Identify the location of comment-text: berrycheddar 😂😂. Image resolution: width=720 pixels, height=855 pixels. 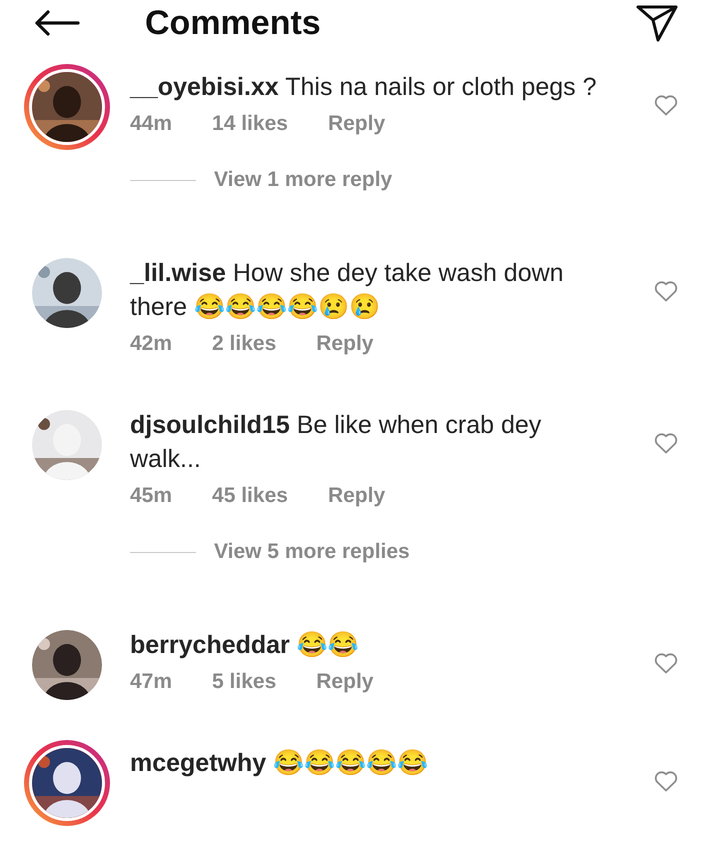
(245, 645).